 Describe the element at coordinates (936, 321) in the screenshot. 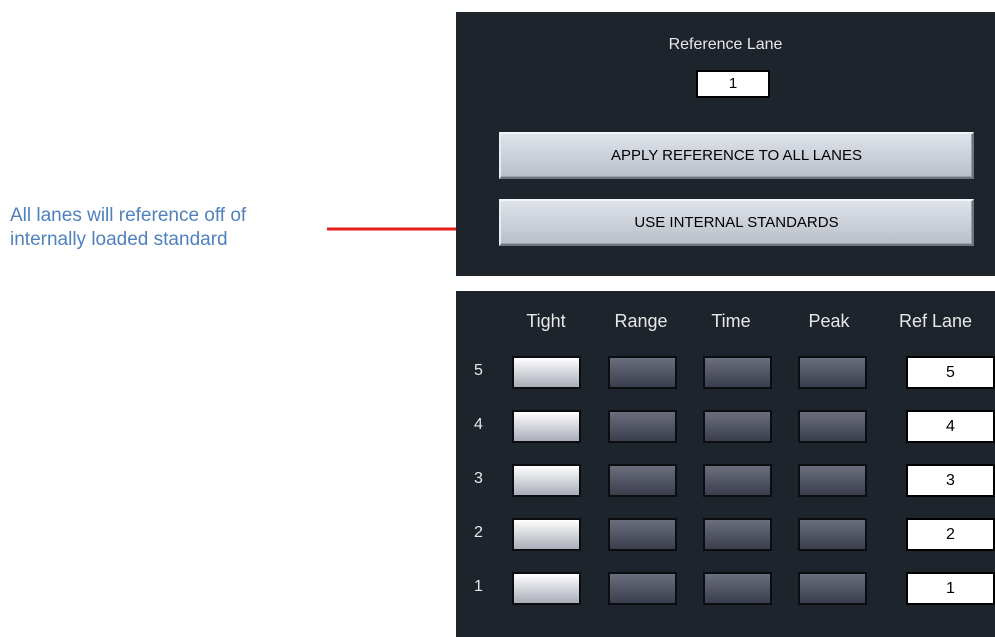

I see `header-ref-lane: Ref Lane` at that location.